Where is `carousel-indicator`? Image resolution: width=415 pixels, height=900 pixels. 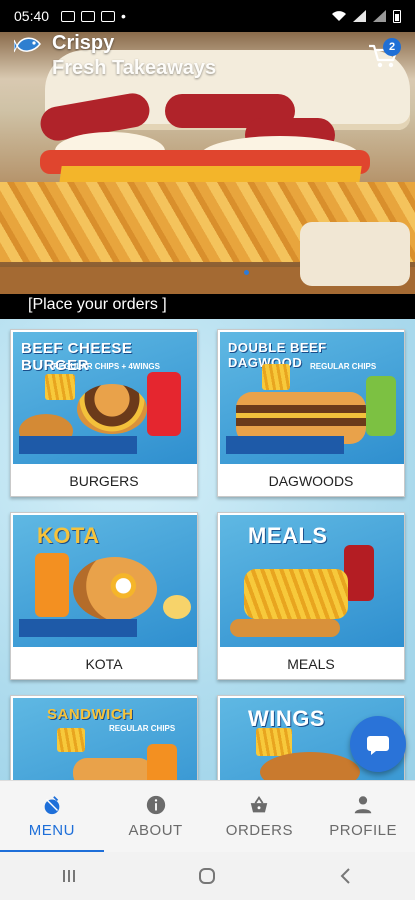 carousel-indicator is located at coordinates (246, 272).